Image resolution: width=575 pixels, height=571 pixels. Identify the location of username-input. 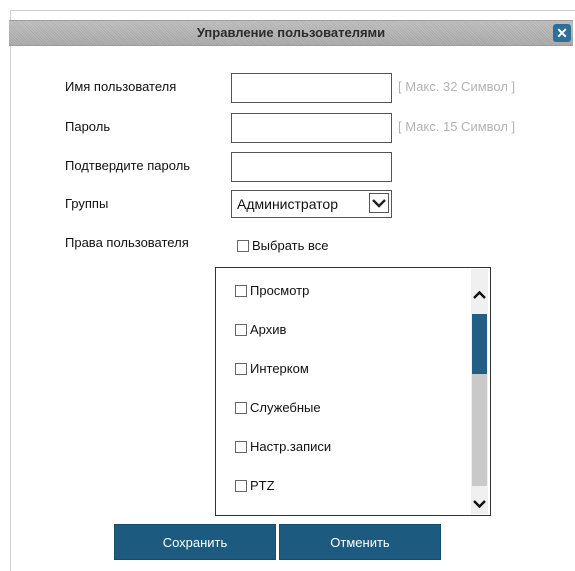
(311, 88).